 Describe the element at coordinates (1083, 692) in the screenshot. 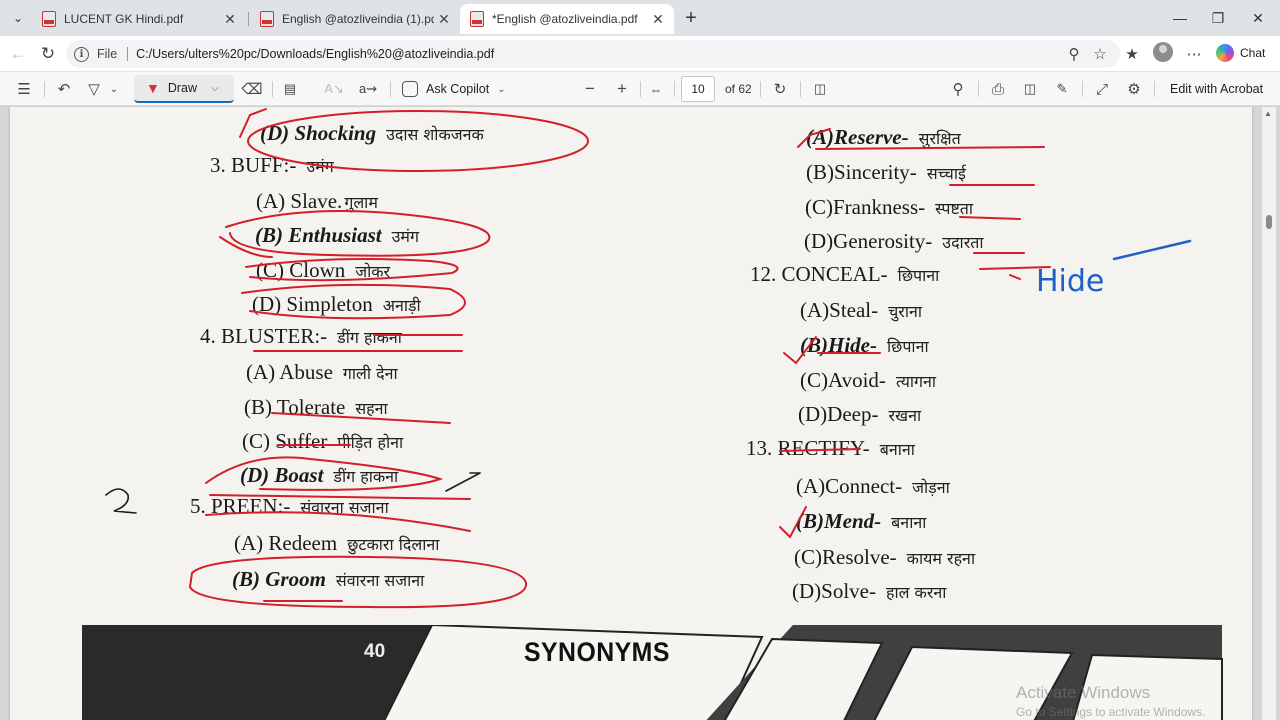

I see `activate-windows-title: Activate Windows` at that location.